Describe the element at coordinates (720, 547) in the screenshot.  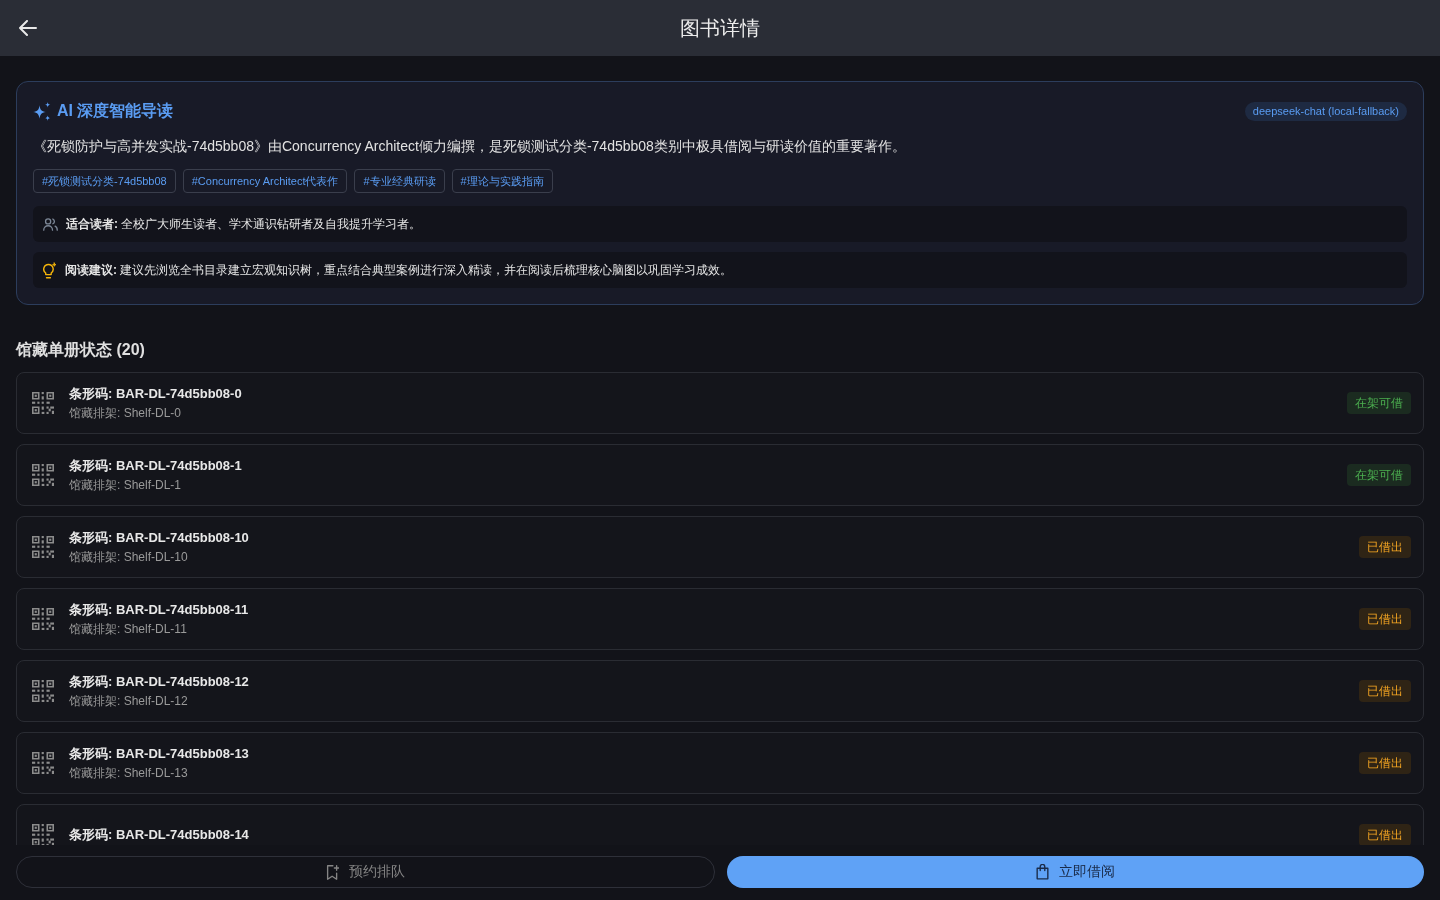
I see `copy-card: 条形码: BAR-DL-74d5bb08-10 馆藏排架: Shelf-DL-10 已借出` at that location.